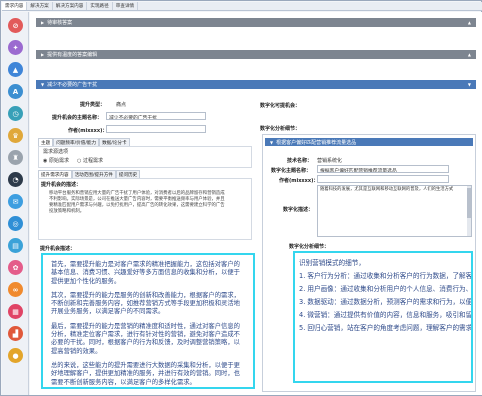 This screenshot has height=396, width=482. I want to click on ban-icon: ⊘, so click(15, 25).